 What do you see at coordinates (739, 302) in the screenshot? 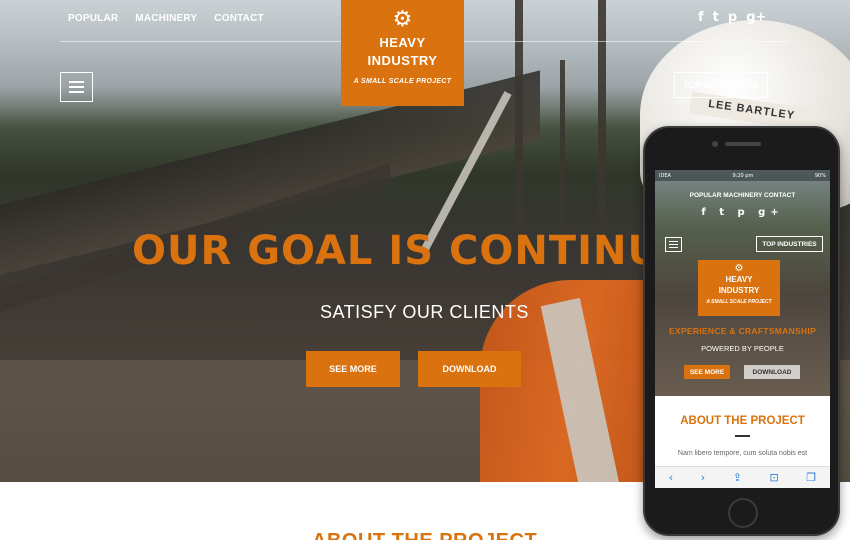
I see `phone-logo-tagline: A SMALL SCALE PROJECT` at bounding box center [739, 302].